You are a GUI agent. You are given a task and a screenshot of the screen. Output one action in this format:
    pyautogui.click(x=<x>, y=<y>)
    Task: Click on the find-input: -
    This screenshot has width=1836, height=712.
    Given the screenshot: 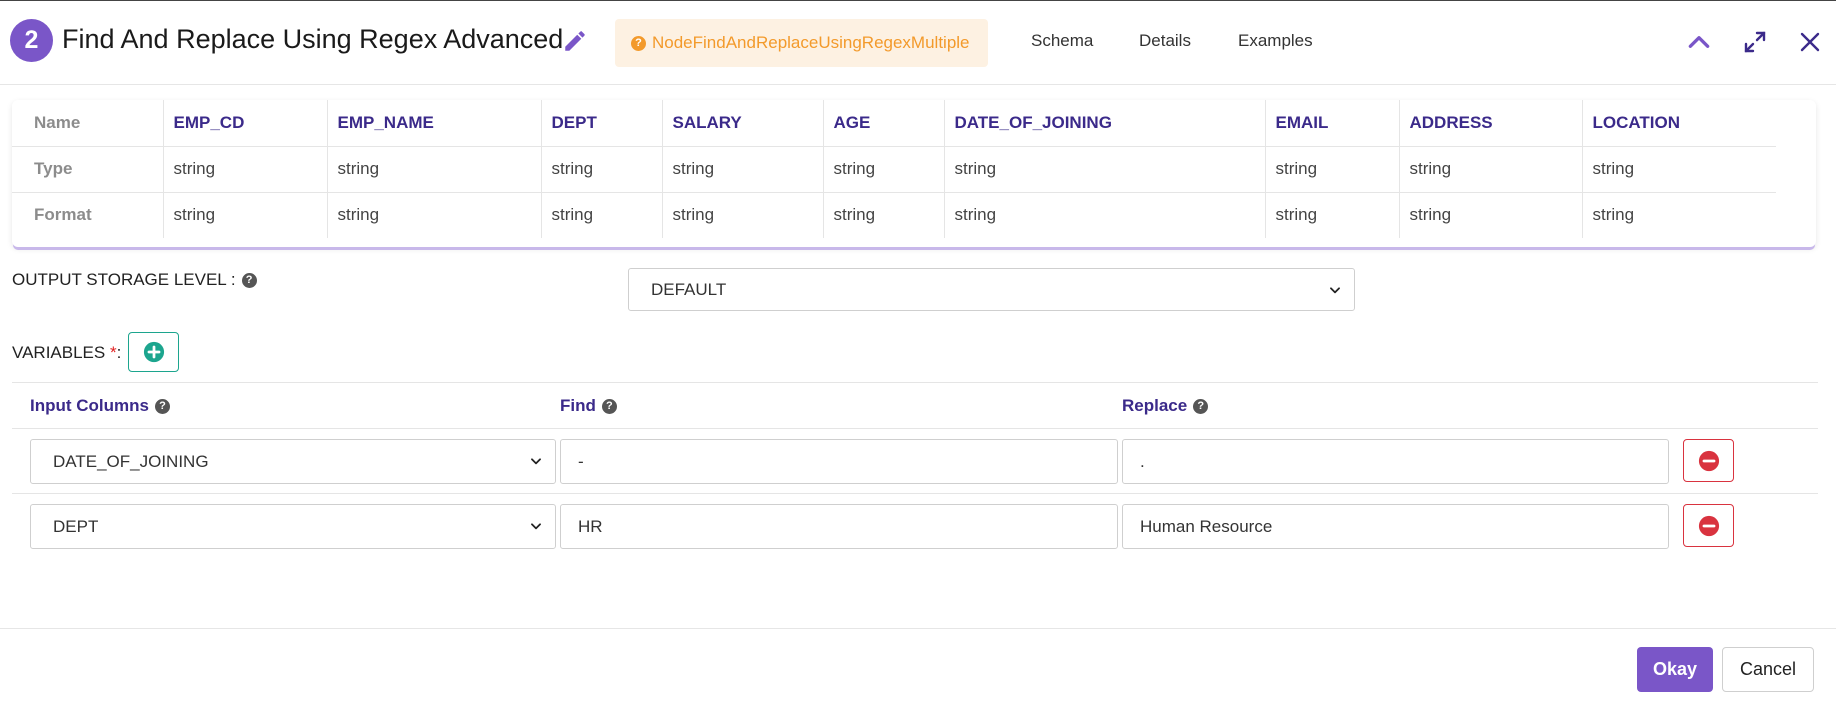 What is the action you would take?
    pyautogui.click(x=839, y=461)
    